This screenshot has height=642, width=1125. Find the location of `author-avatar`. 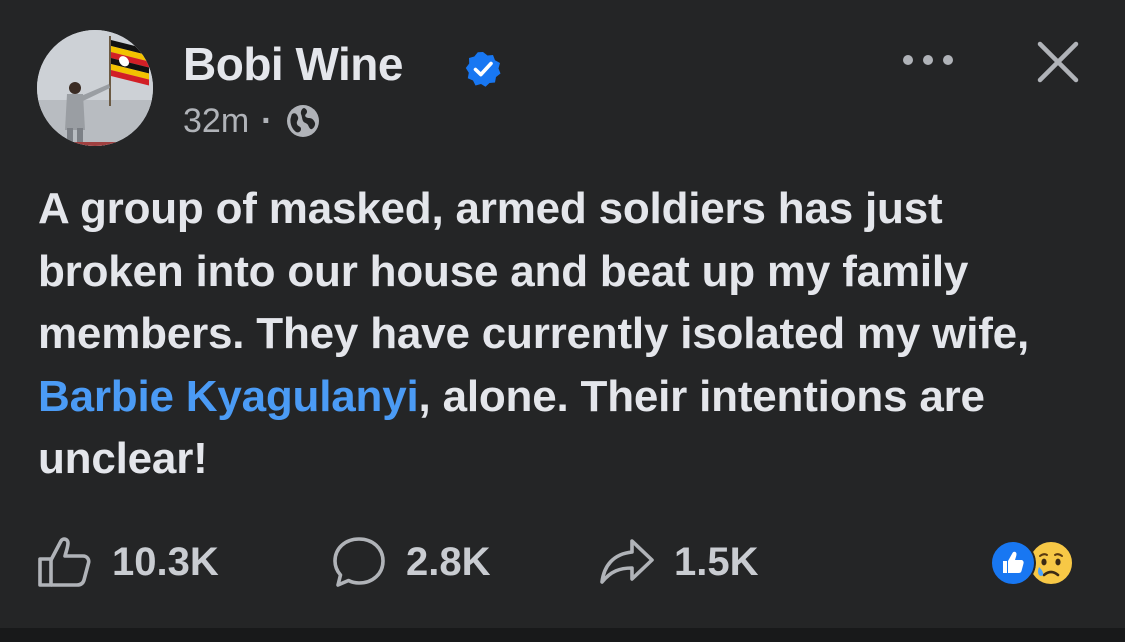

author-avatar is located at coordinates (95, 88).